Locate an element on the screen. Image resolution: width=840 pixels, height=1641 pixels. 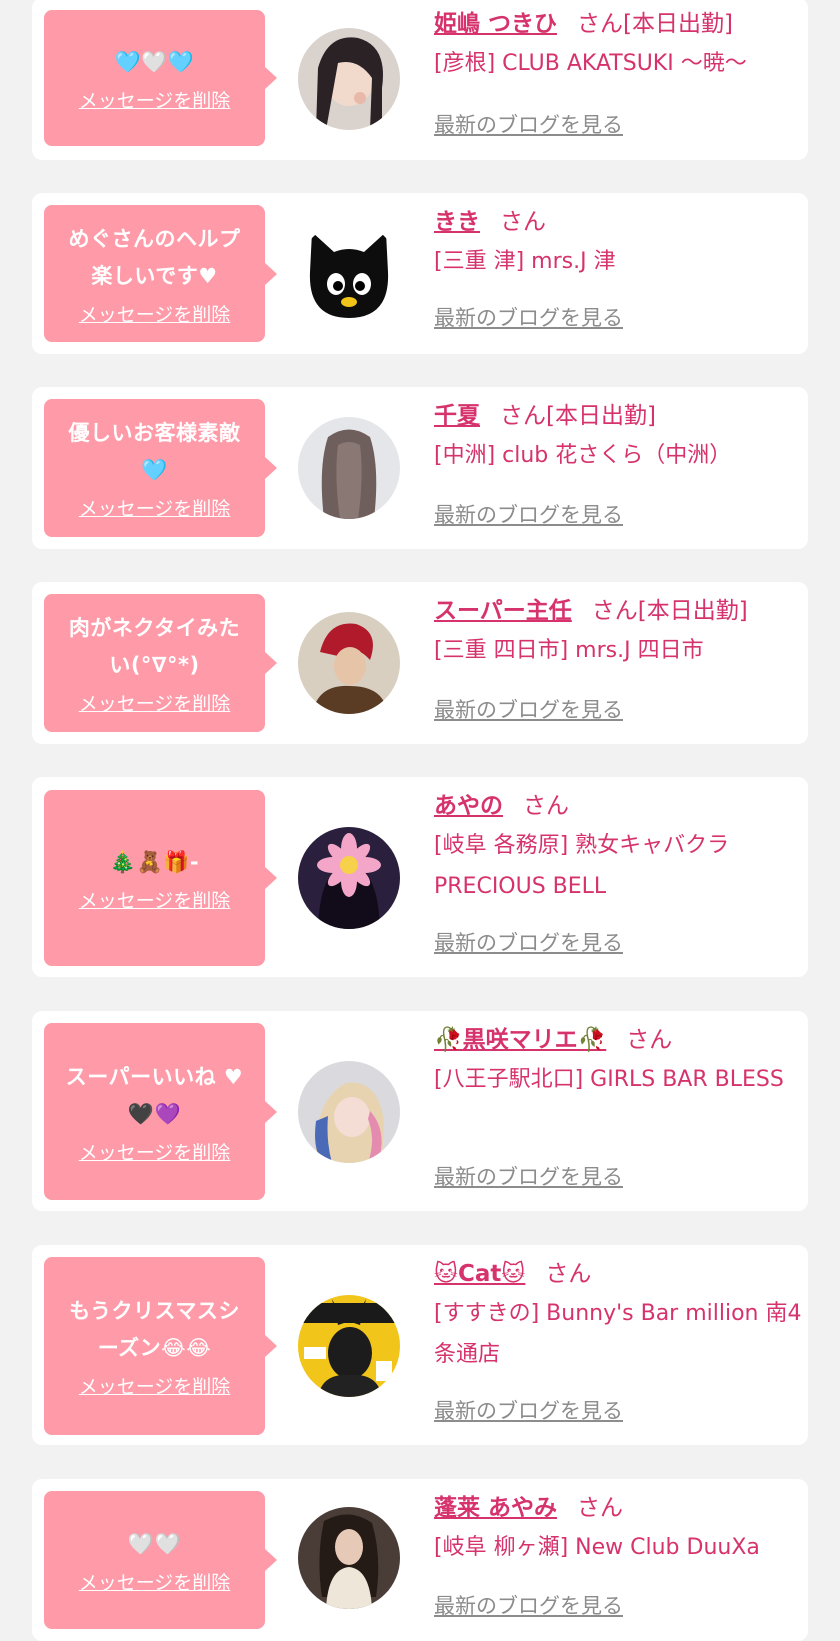
message-text: スーパーいいね ♥ 🖤💜 is located at coordinates (154, 1095).